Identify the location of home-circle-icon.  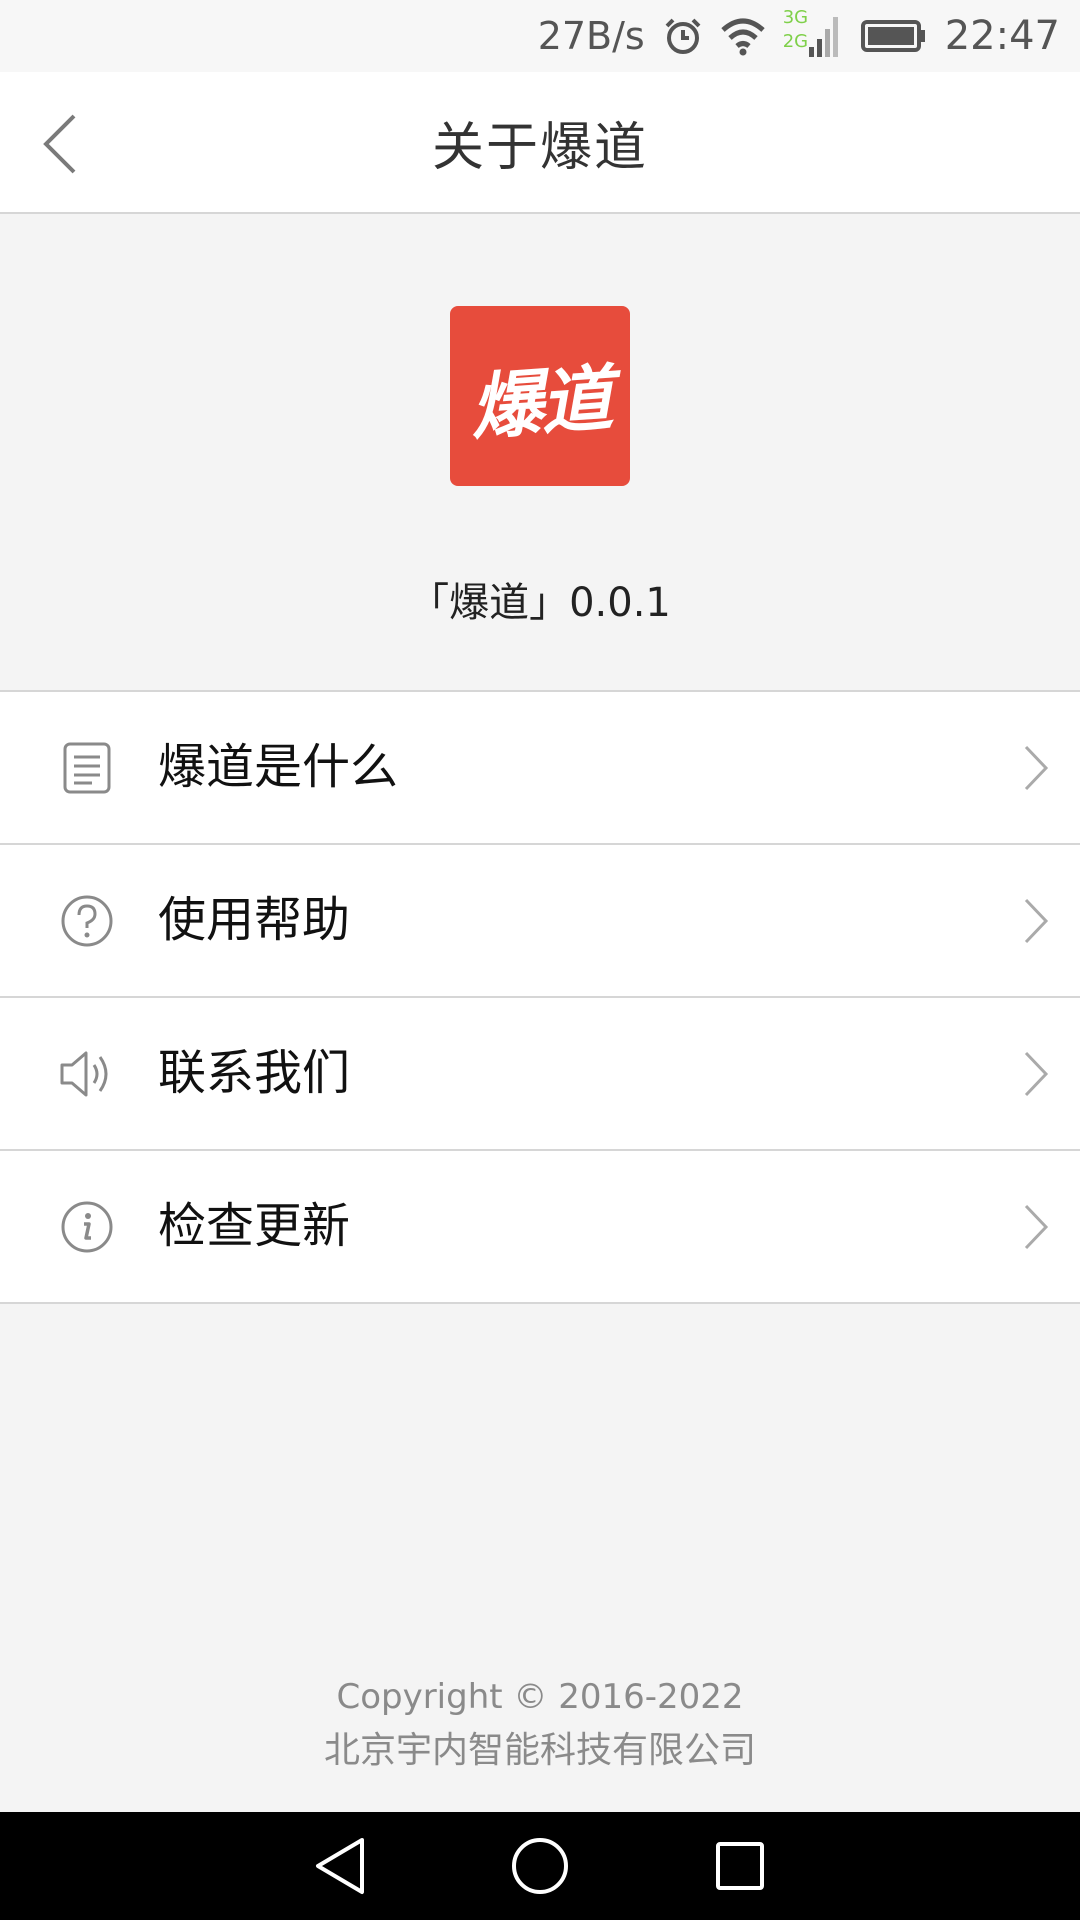
(540, 1866).